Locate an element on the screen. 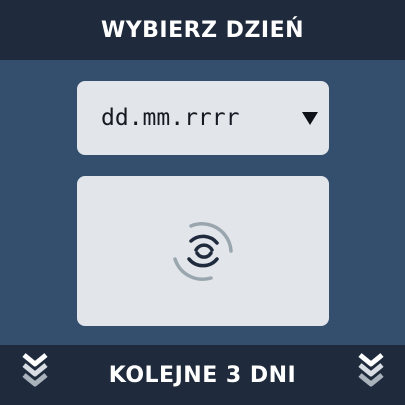 This screenshot has height=405, width=405. loading-spinner-icon is located at coordinates (203, 251).